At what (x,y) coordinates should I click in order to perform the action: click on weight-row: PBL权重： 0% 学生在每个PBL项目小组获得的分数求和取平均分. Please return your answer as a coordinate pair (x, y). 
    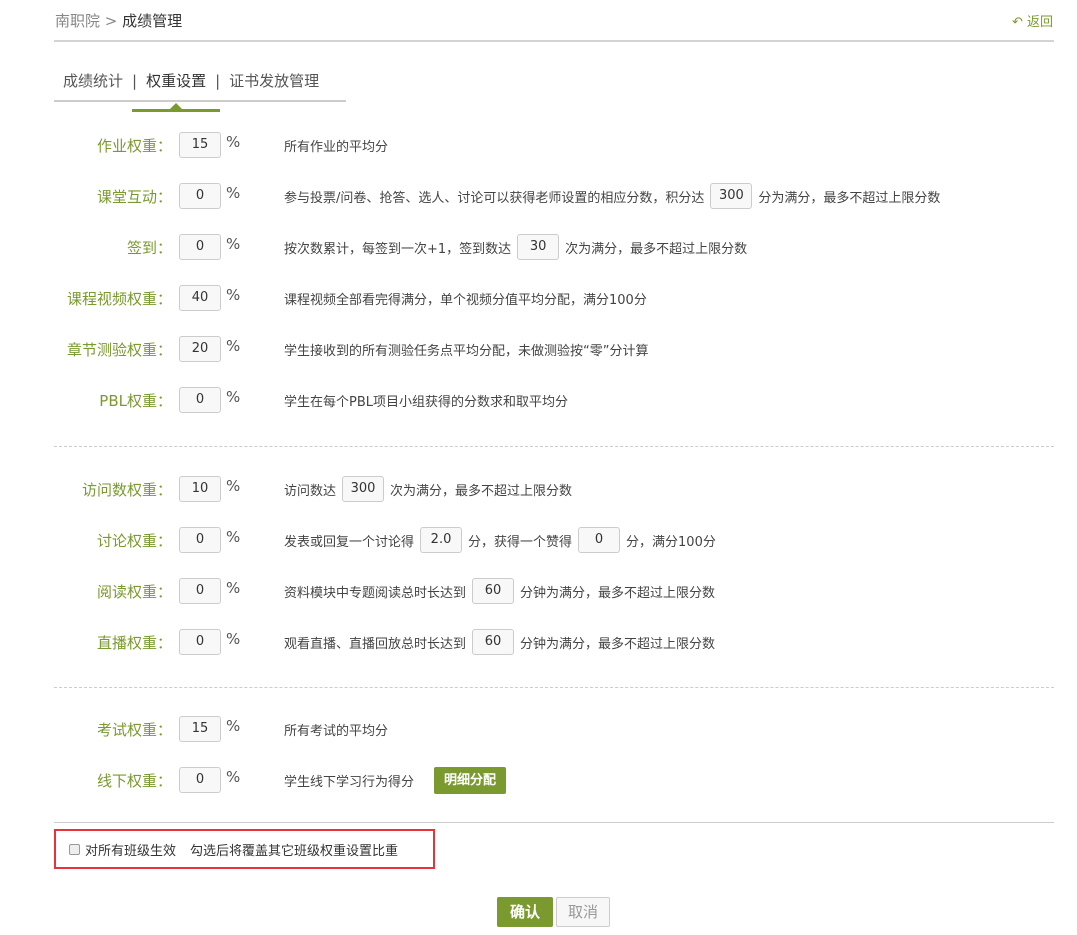
    Looking at the image, I should click on (538, 400).